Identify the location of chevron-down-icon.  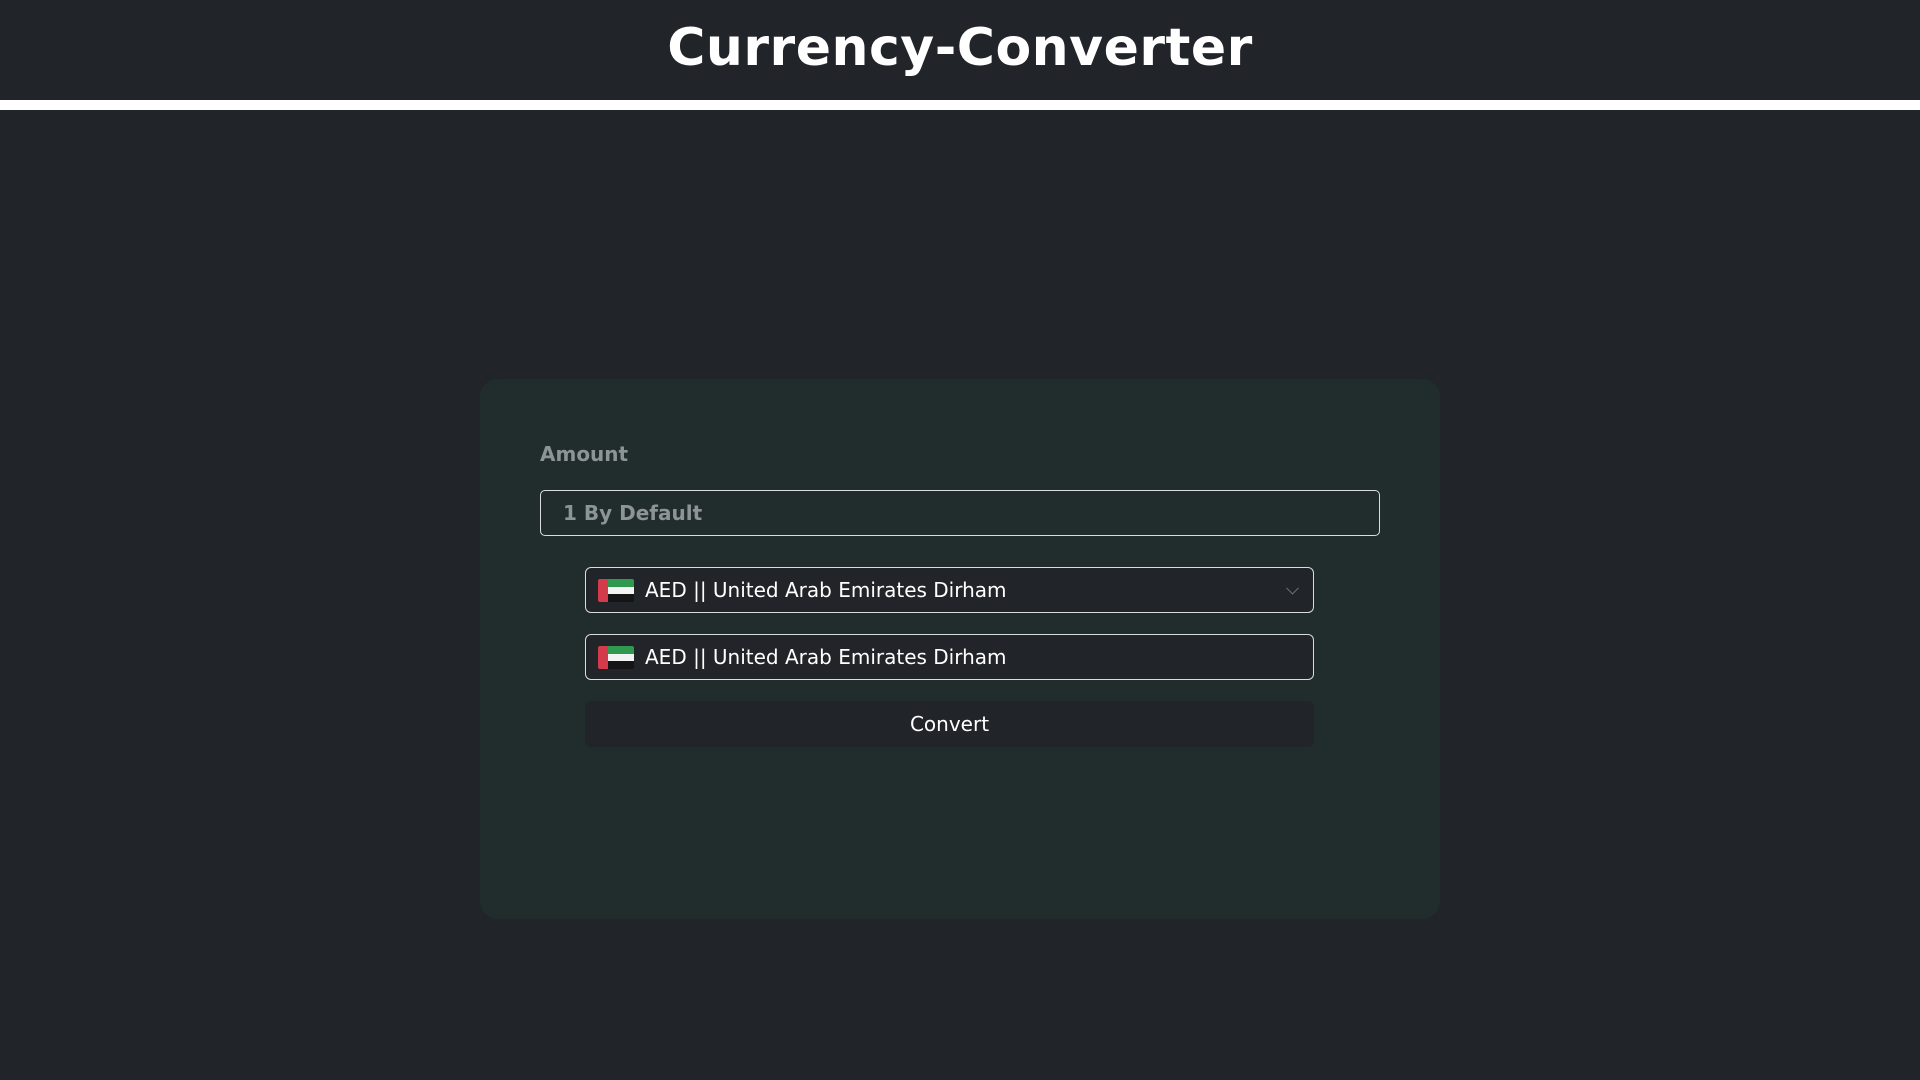
(1292, 588).